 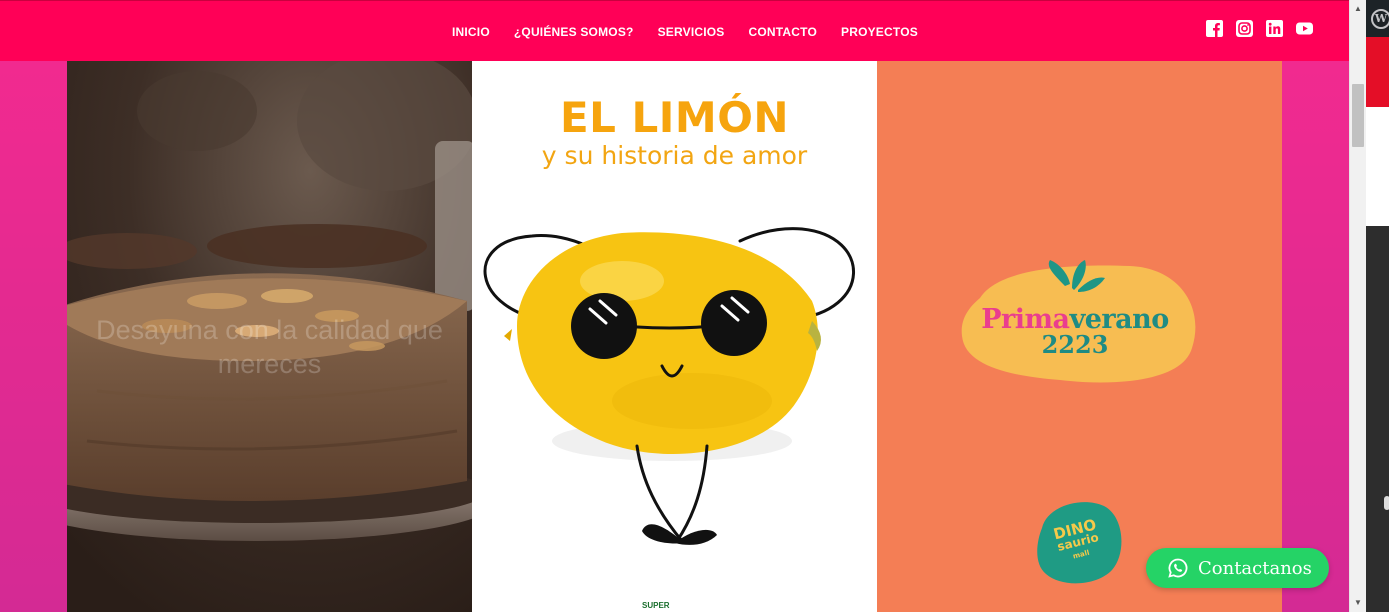 I want to click on red-panel, so click(x=1377, y=72).